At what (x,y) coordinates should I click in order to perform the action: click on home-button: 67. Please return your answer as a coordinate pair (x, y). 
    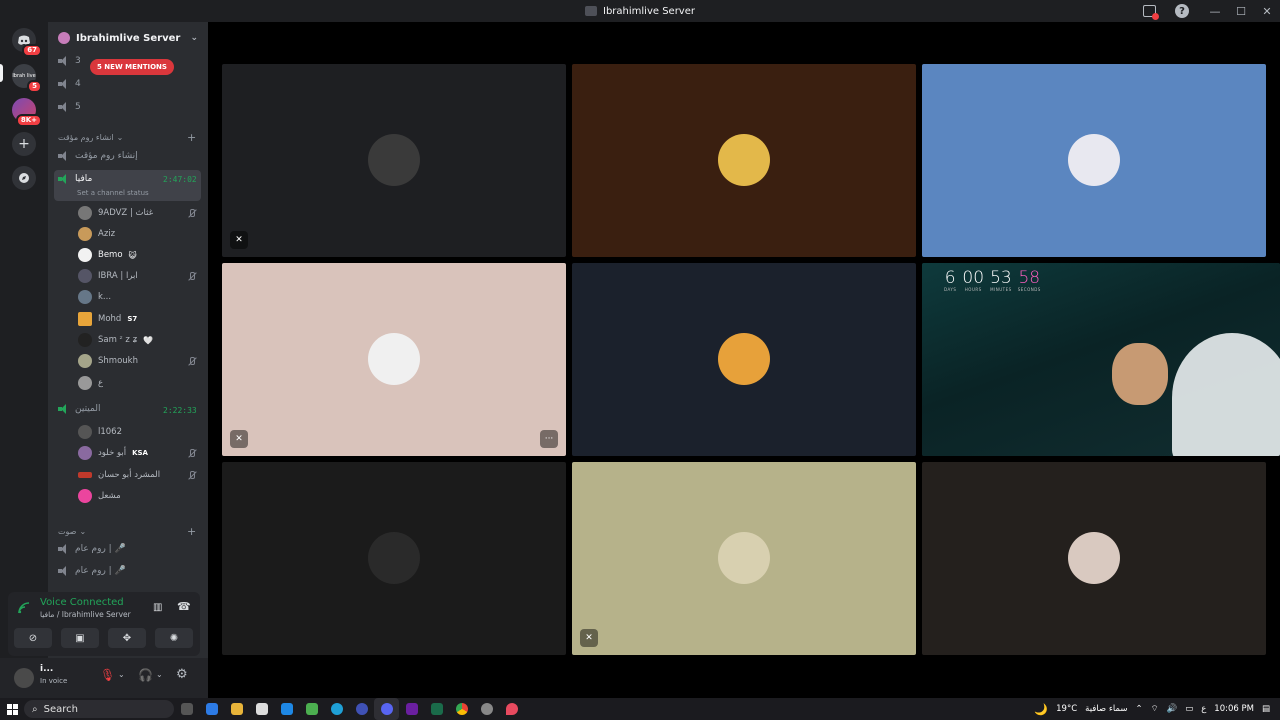
    Looking at the image, I should click on (27, 42).